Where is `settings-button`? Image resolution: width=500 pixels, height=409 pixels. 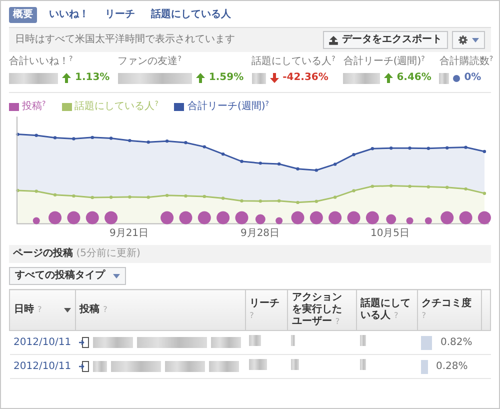
settings-button is located at coordinates (468, 40).